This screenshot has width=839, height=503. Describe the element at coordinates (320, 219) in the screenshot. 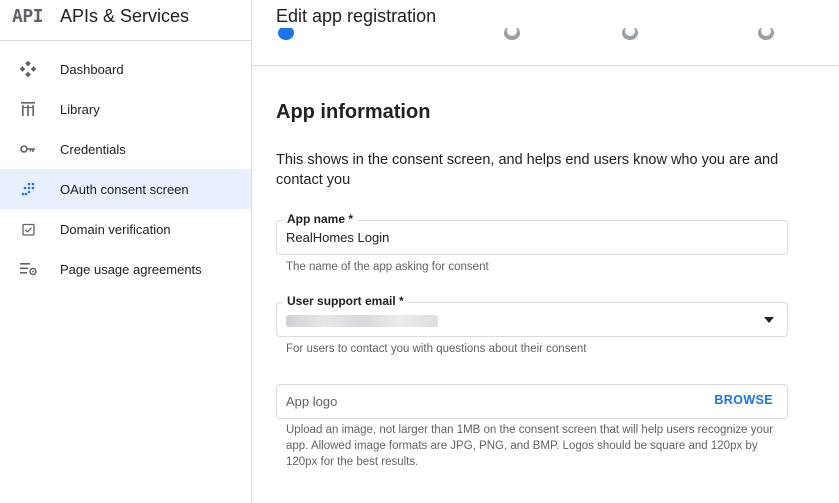

I see `app-name-label: App name *` at that location.